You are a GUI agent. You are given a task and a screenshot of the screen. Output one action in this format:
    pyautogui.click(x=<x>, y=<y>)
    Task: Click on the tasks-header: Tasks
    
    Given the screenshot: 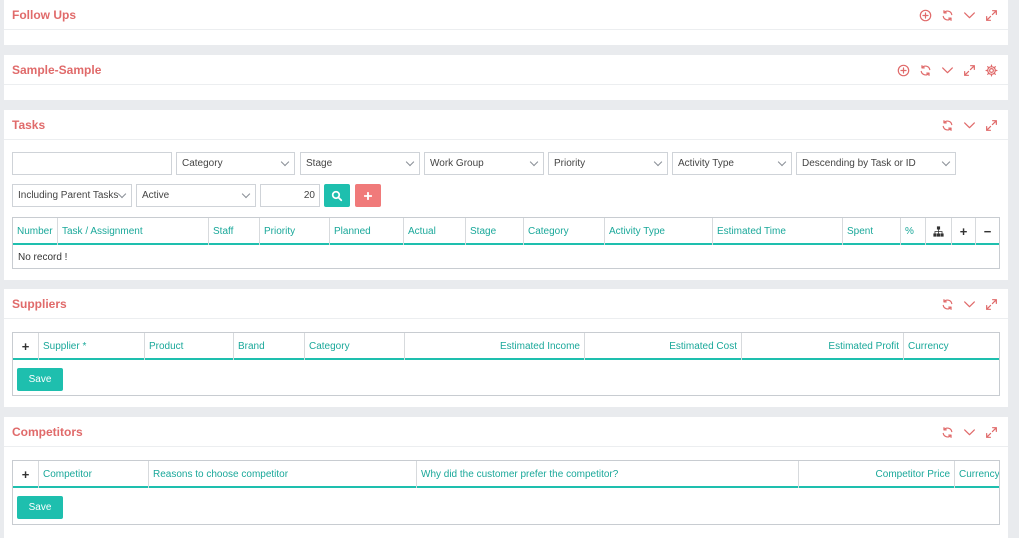 What is the action you would take?
    pyautogui.click(x=506, y=125)
    